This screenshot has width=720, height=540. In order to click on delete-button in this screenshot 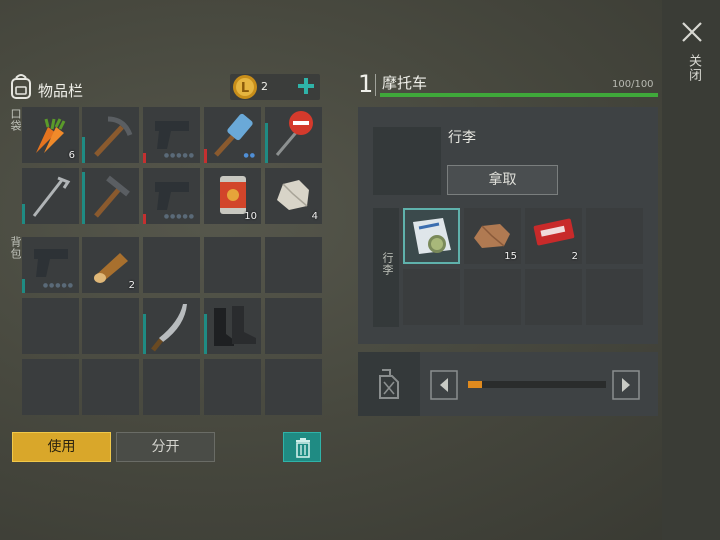, I will do `click(302, 447)`.